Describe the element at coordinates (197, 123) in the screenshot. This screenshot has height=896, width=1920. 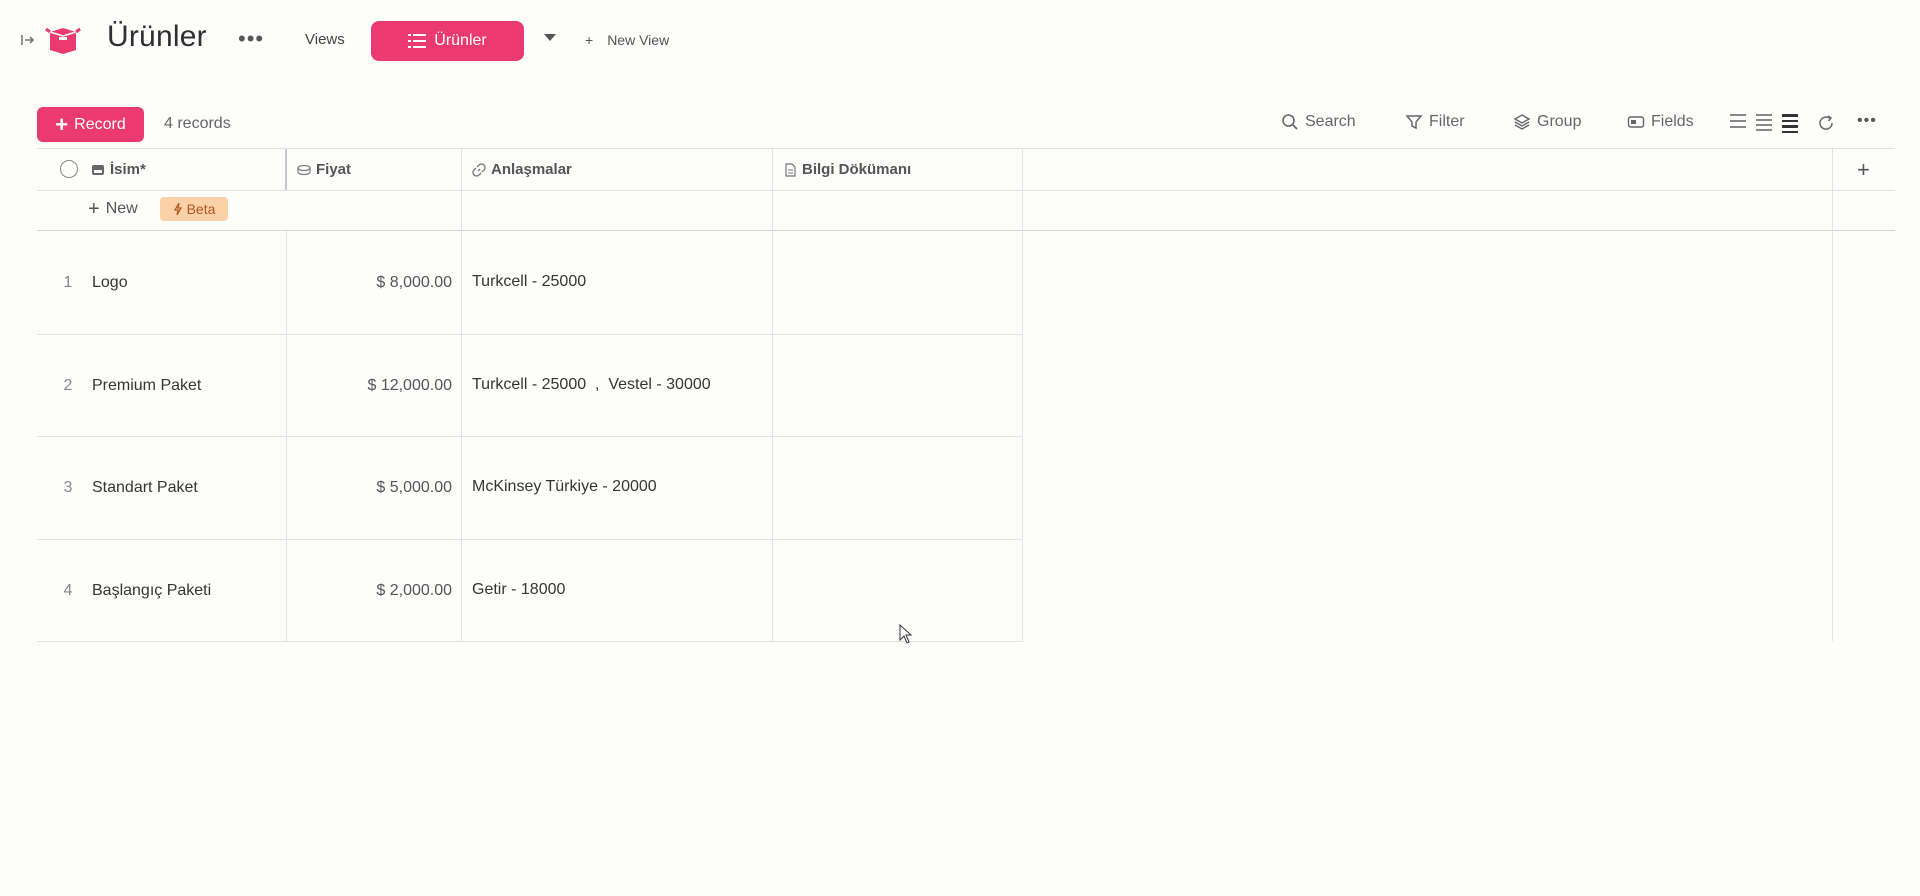
I see `record-count: 4 records` at that location.